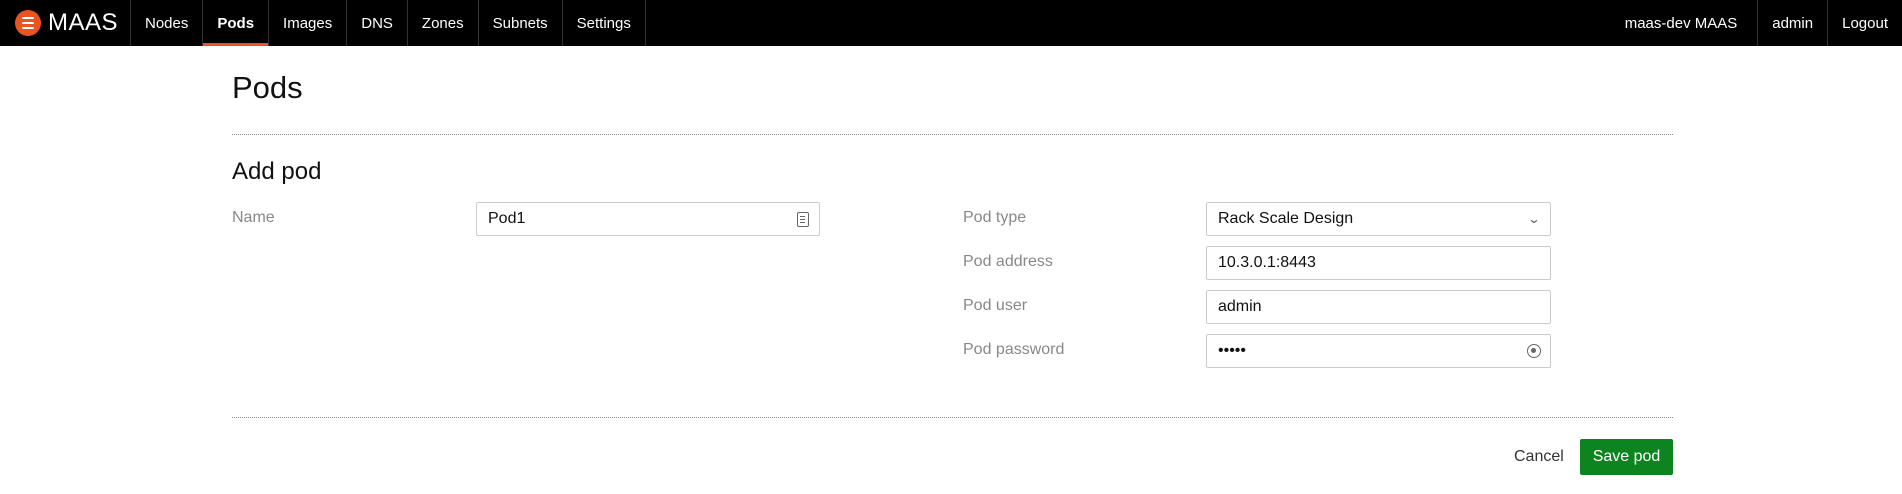  What do you see at coordinates (267, 87) in the screenshot?
I see `page-title: Pods` at bounding box center [267, 87].